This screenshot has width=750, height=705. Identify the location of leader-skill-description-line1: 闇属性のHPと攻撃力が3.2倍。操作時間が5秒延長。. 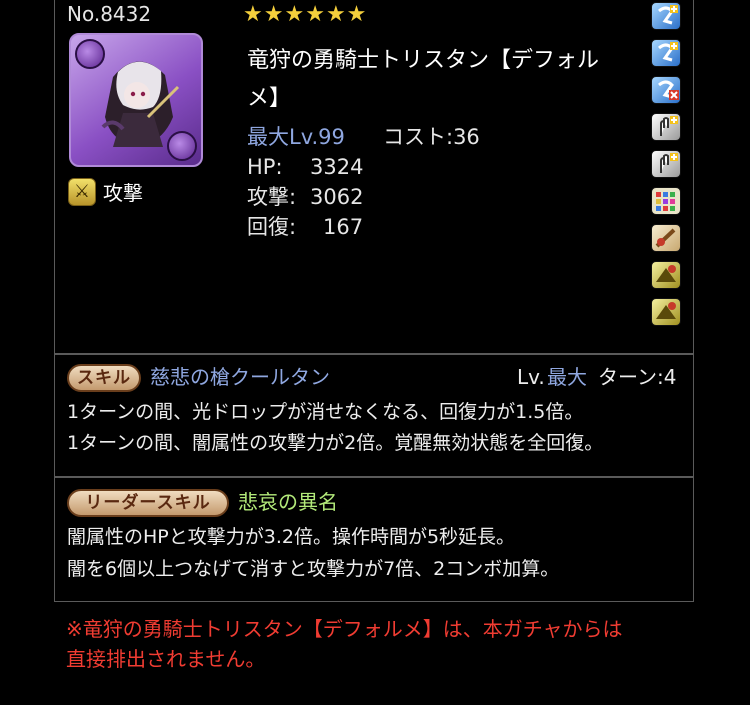
(291, 537).